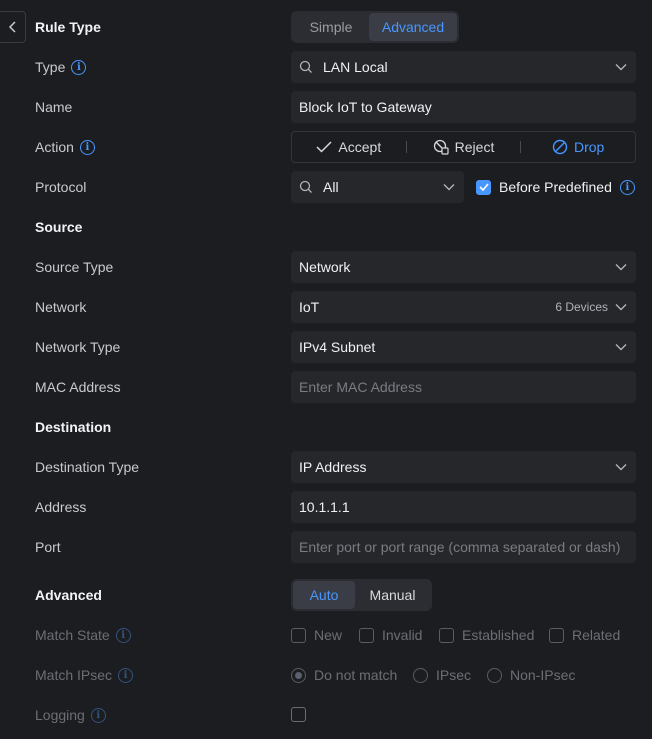 Image resolution: width=652 pixels, height=739 pixels. I want to click on reject-icon, so click(441, 147).